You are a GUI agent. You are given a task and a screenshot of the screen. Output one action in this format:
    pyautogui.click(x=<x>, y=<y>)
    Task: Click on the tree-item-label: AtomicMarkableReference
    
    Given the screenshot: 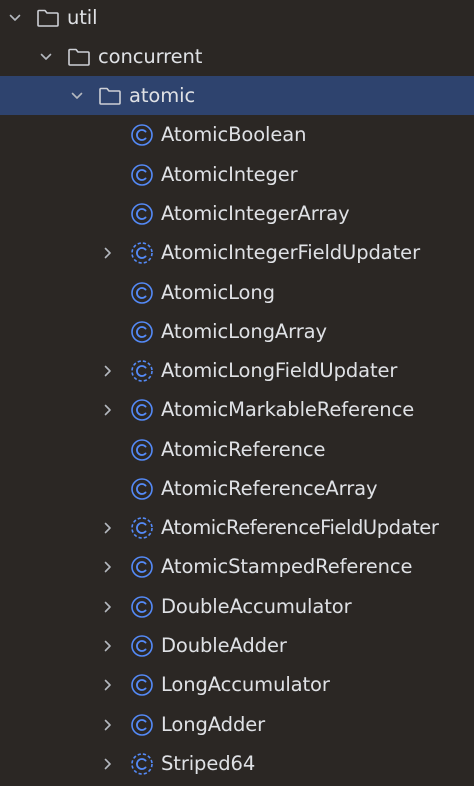 What is the action you would take?
    pyautogui.click(x=288, y=409)
    